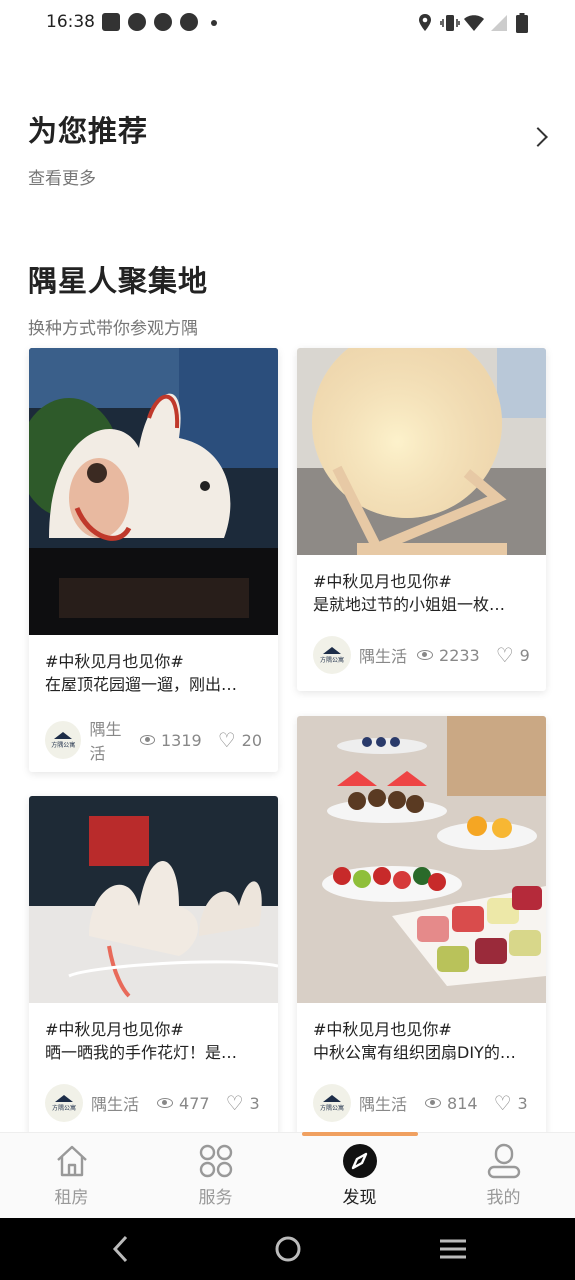 This screenshot has width=575, height=1280. I want to click on view-count: 1319, so click(181, 740).